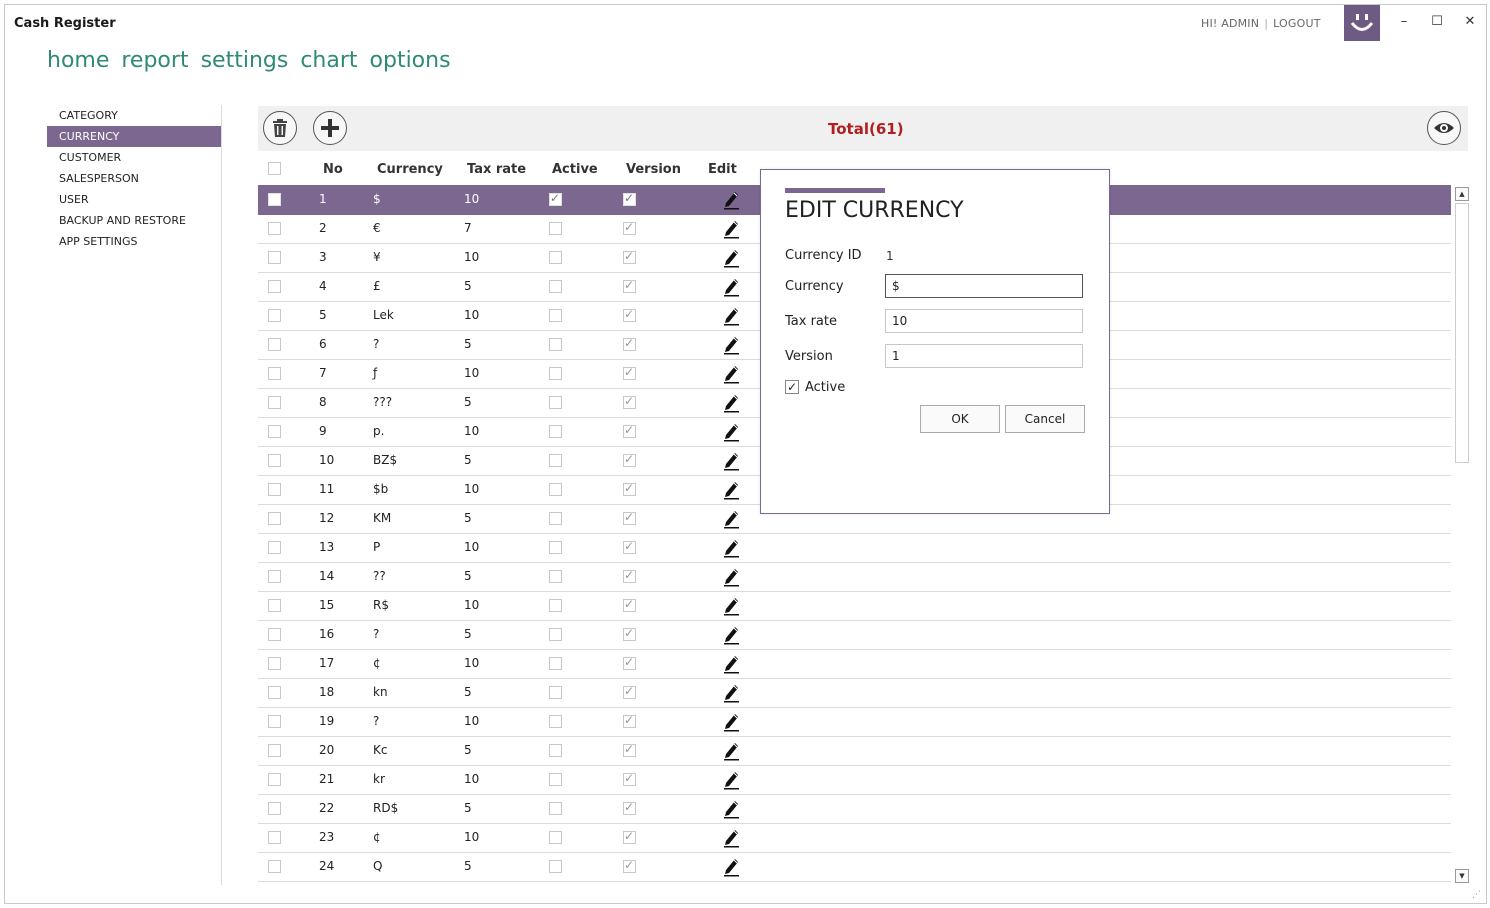  What do you see at coordinates (154, 60) in the screenshot?
I see `nav-report: report` at bounding box center [154, 60].